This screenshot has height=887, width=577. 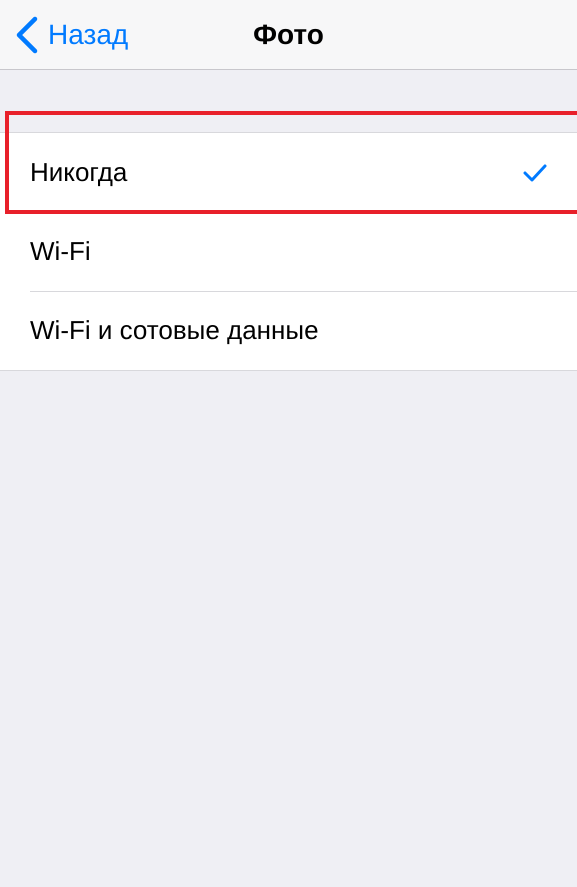 I want to click on screen-title: Фото, so click(x=288, y=34).